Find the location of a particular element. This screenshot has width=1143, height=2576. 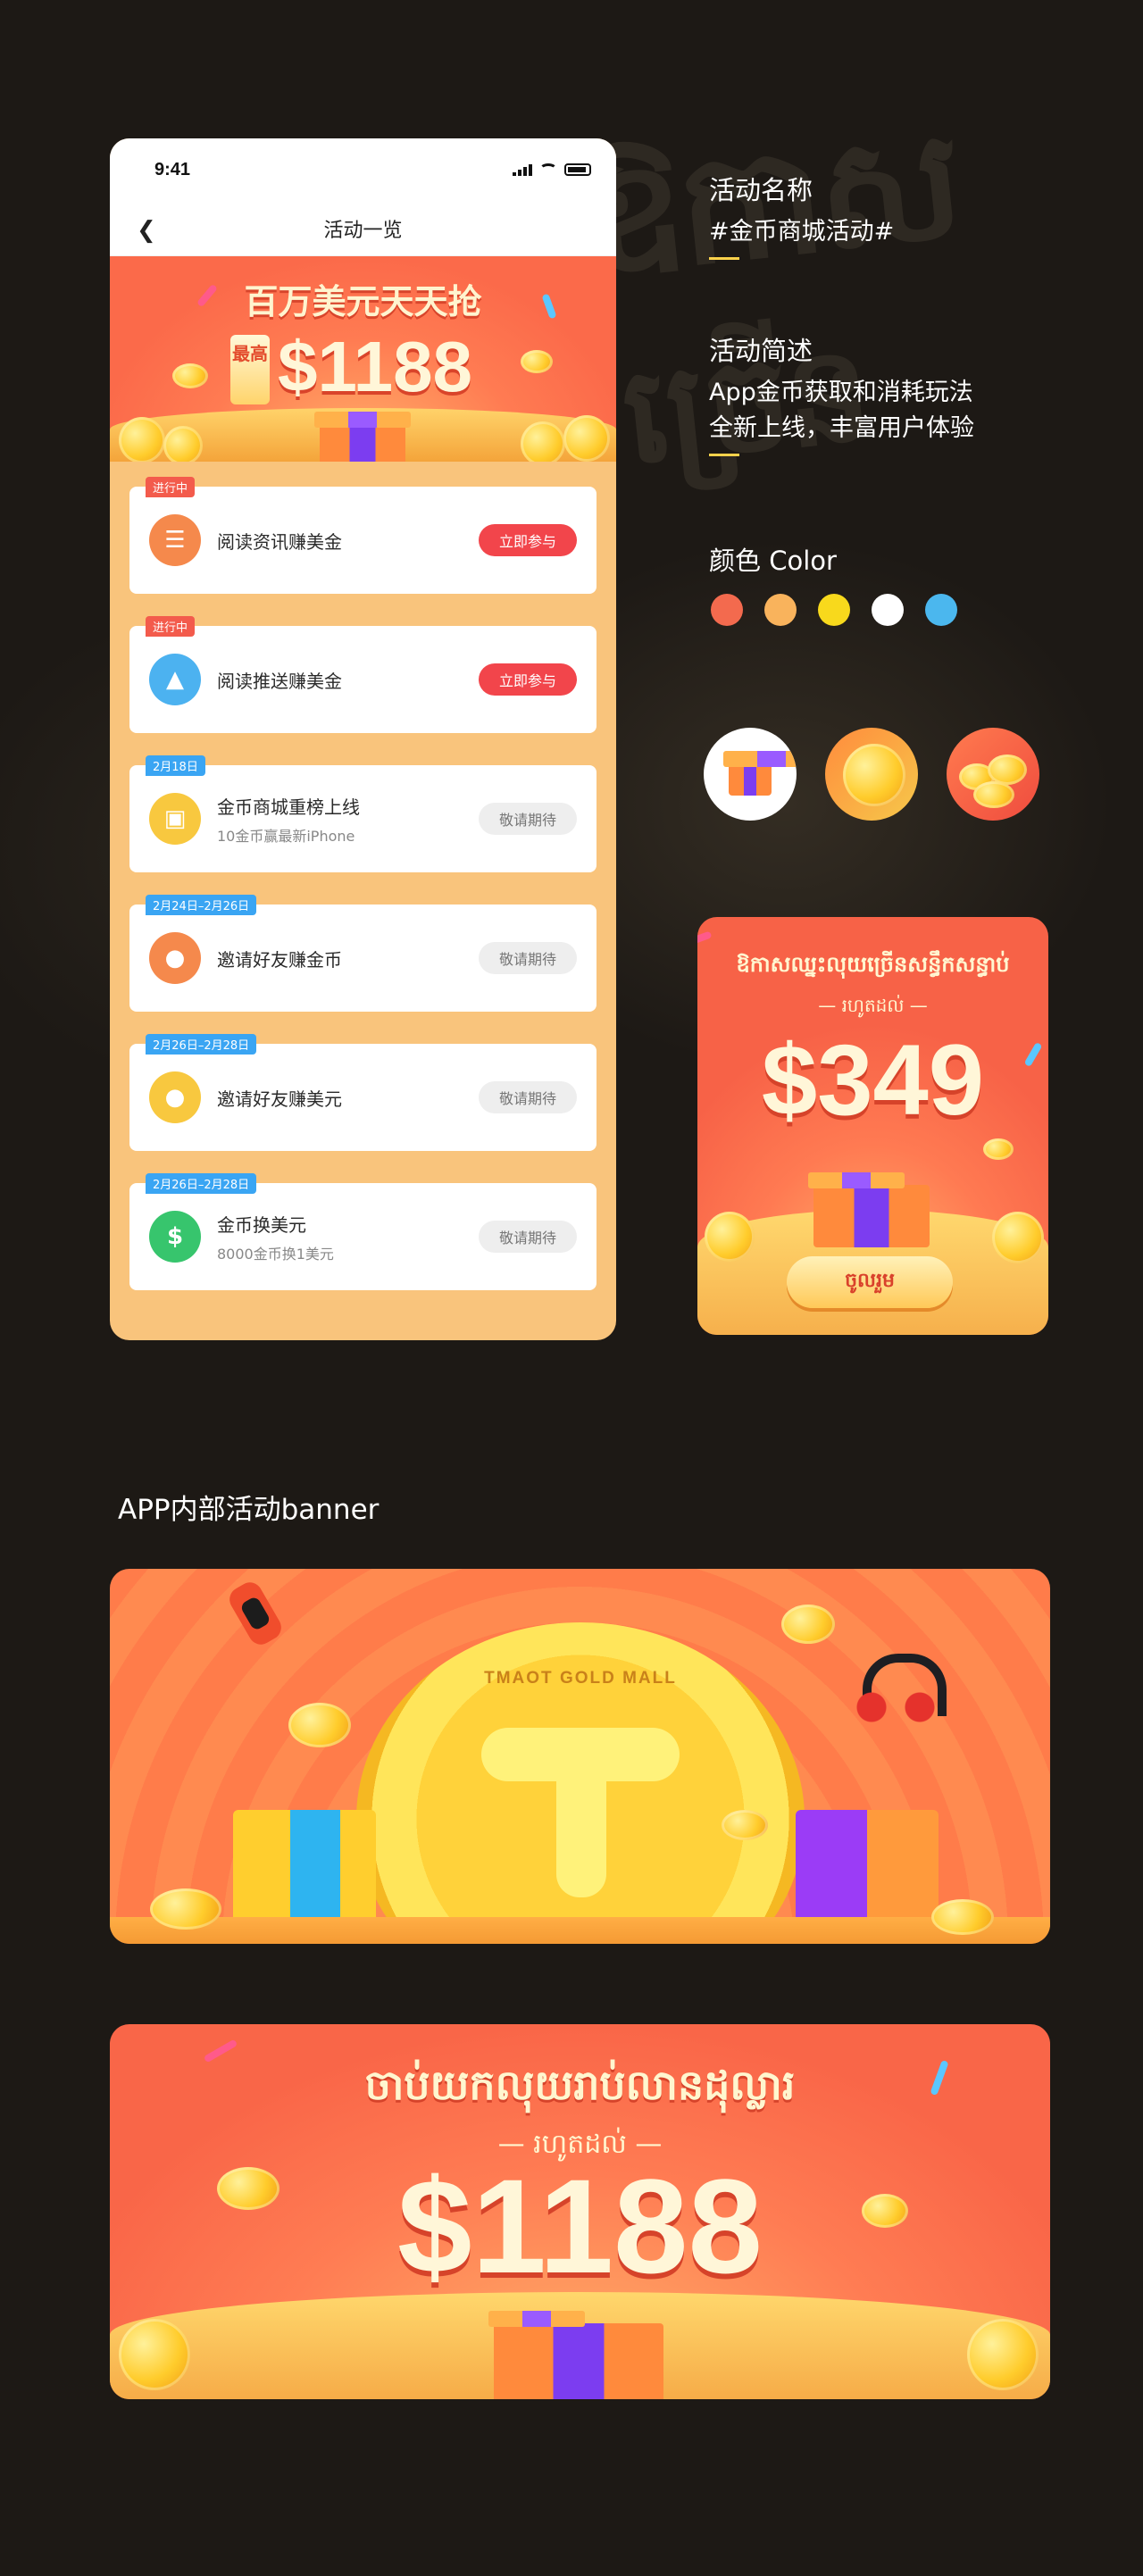

battery-icon is located at coordinates (577, 169).